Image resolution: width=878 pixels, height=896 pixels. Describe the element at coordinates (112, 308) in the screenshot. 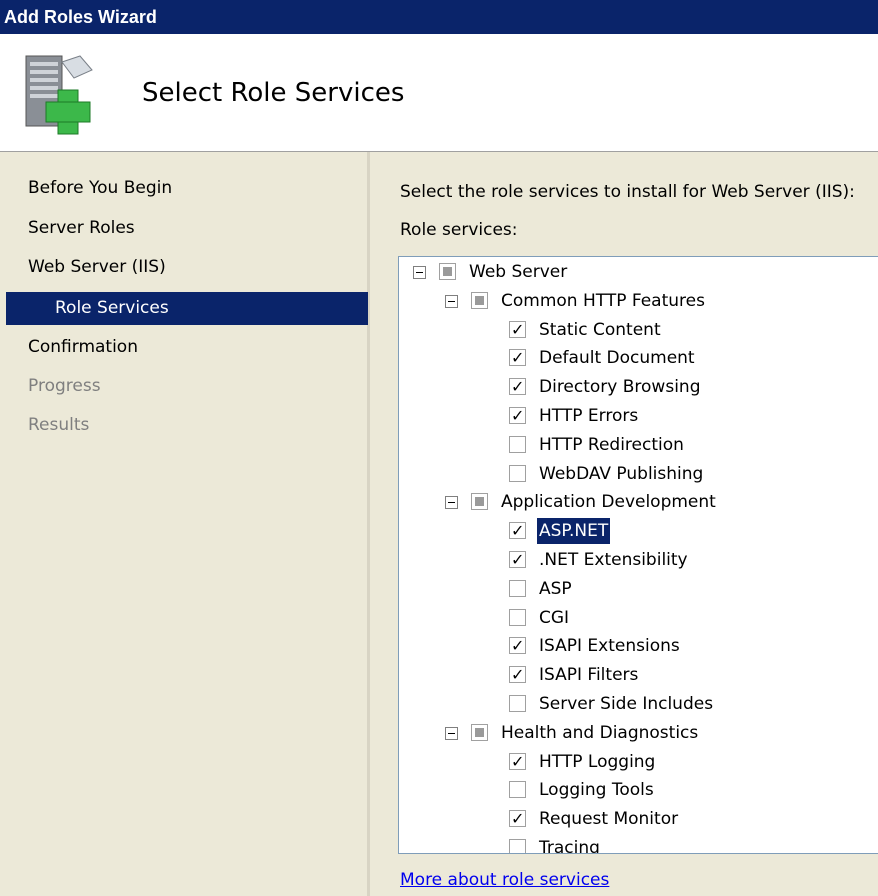

I see `nav-item-role-services: Role Services` at that location.